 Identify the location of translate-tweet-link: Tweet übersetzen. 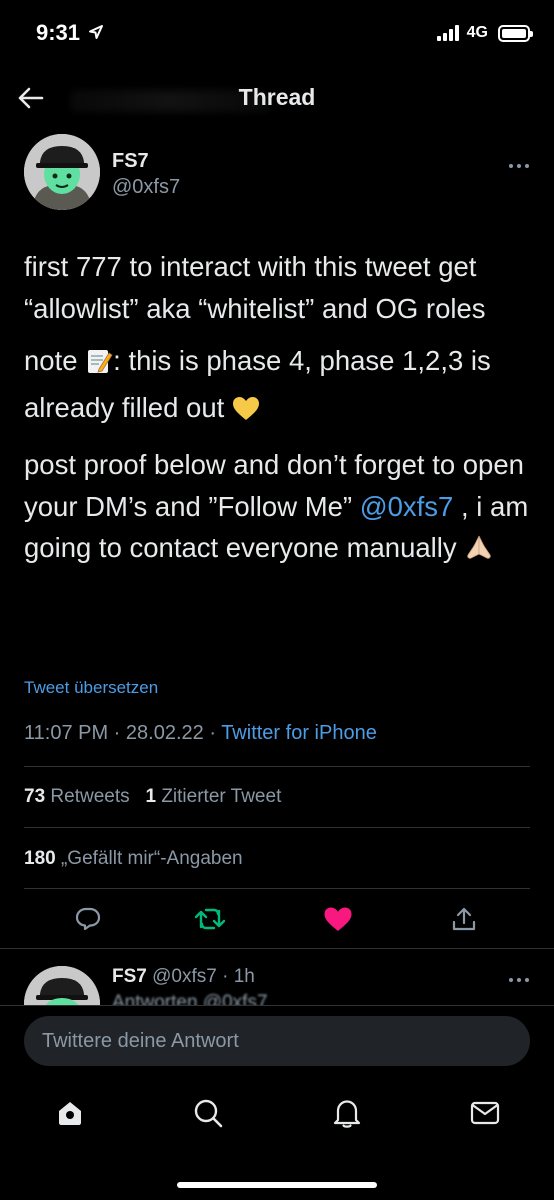
(91, 688).